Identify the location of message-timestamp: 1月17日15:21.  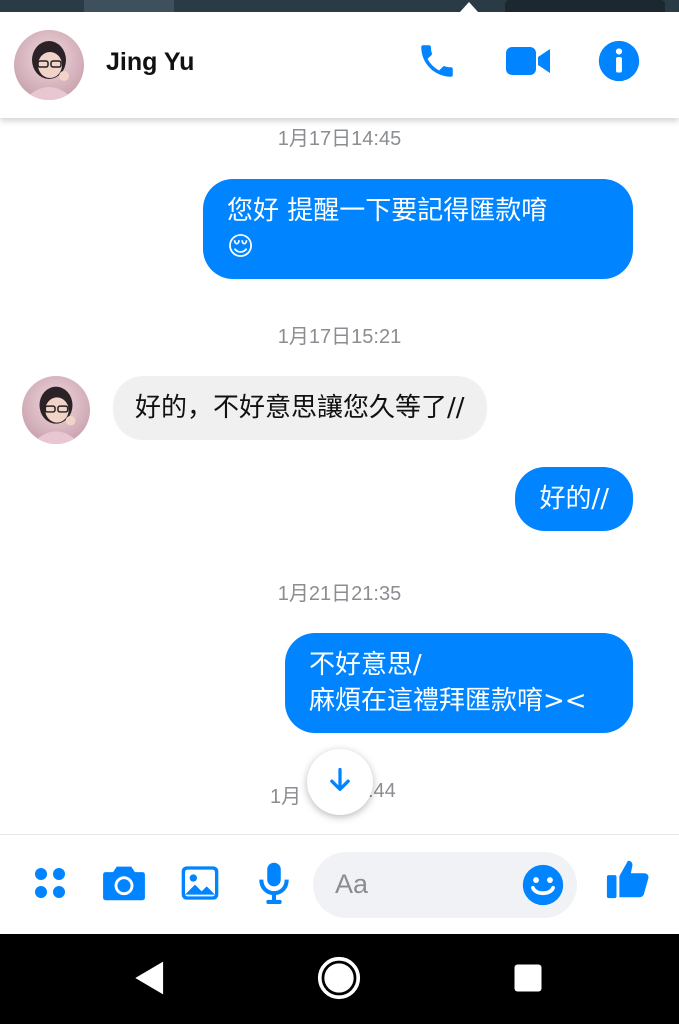
(339, 337).